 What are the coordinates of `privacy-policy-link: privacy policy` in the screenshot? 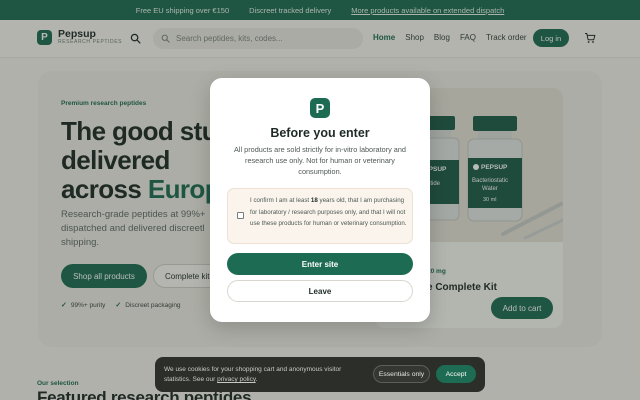 It's located at (236, 379).